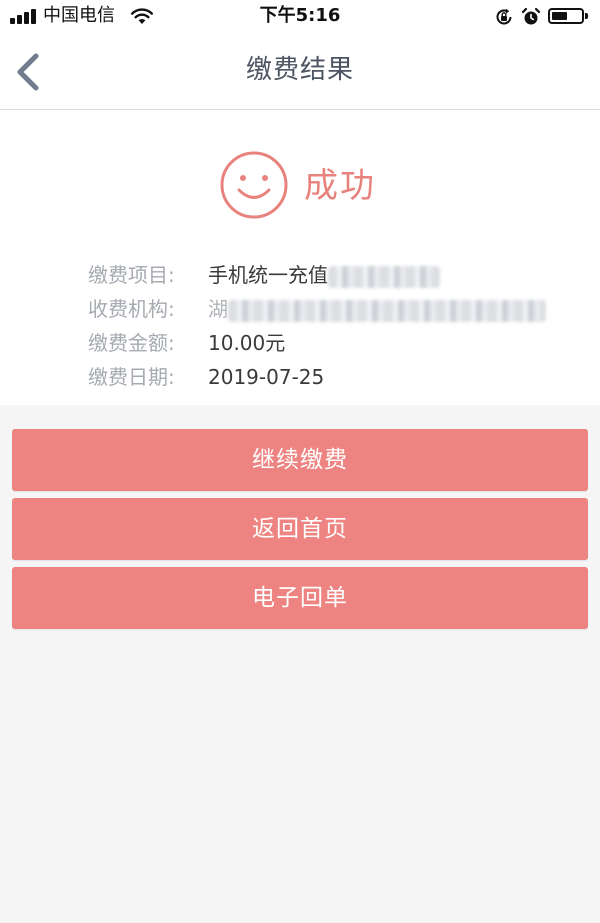  I want to click on smile-icon, so click(254, 185).